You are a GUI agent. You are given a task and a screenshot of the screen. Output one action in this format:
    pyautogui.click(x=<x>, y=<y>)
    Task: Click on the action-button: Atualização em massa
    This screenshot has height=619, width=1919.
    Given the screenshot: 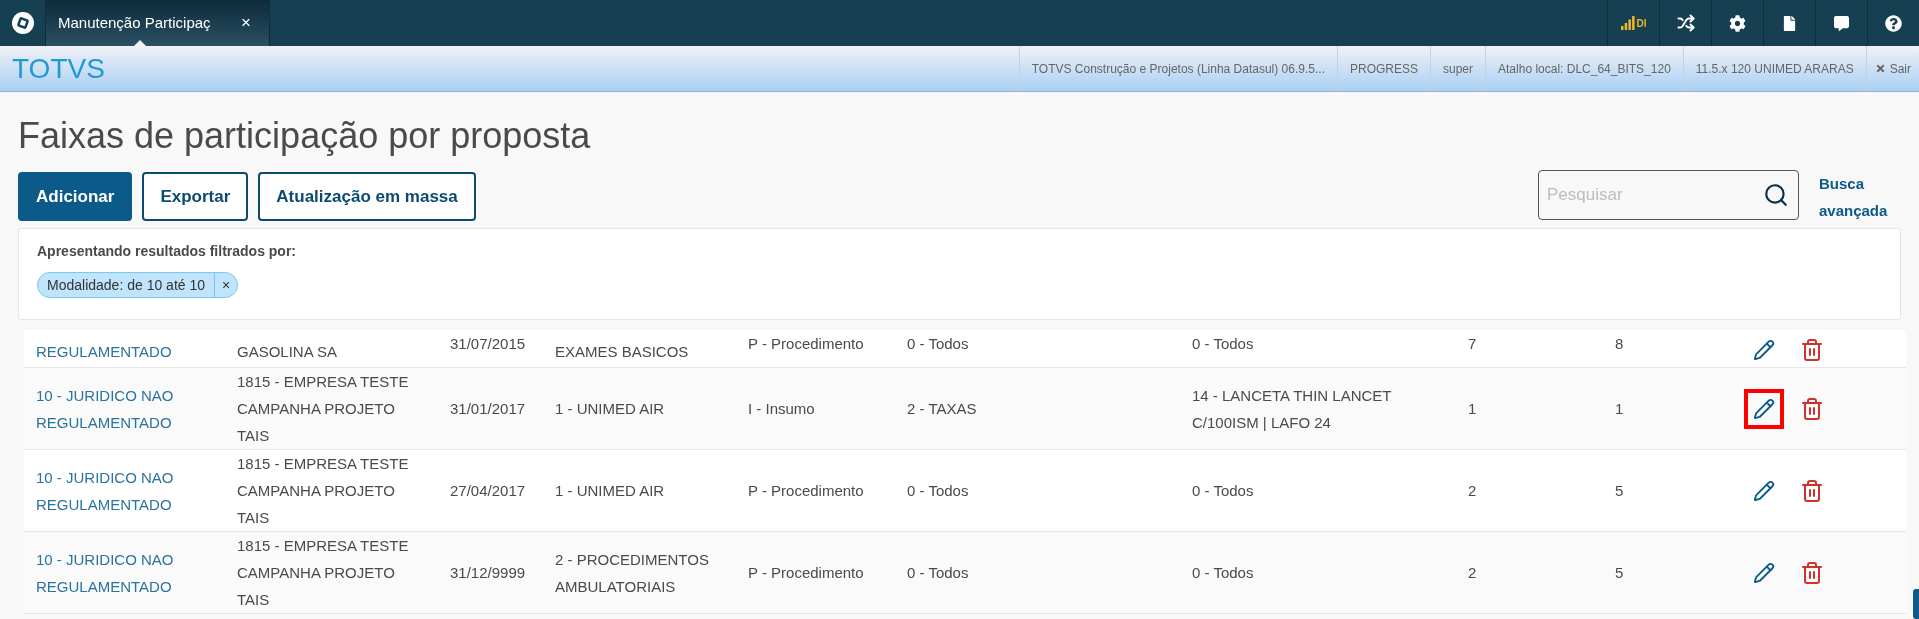 What is the action you would take?
    pyautogui.click(x=367, y=196)
    